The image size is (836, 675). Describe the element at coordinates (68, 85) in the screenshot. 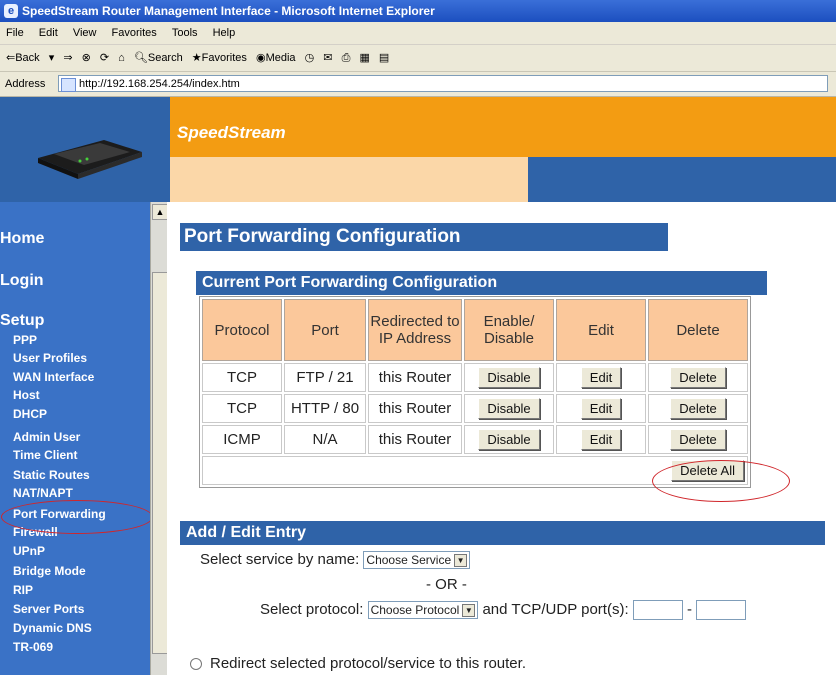

I see `page-icon` at that location.